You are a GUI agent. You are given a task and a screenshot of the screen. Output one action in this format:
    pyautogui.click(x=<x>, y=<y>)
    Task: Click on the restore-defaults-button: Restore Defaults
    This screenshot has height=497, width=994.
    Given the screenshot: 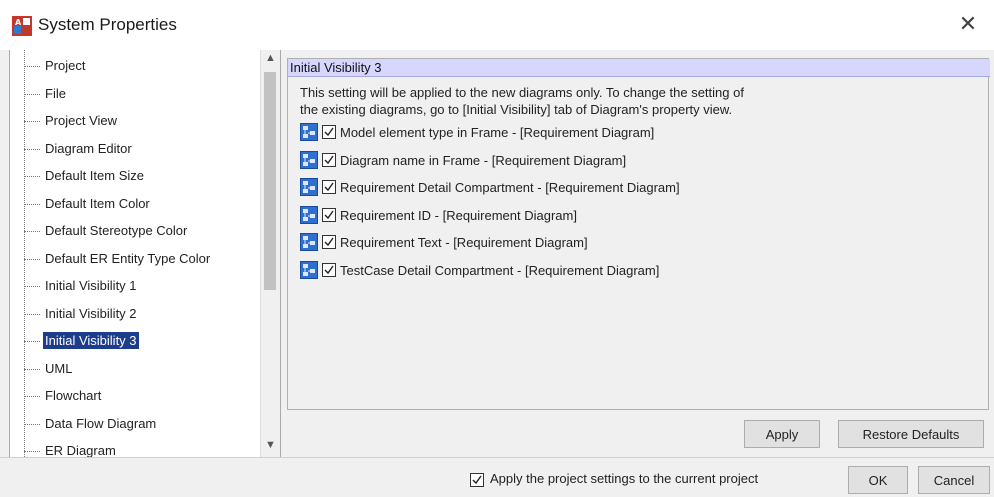 What is the action you would take?
    pyautogui.click(x=911, y=434)
    